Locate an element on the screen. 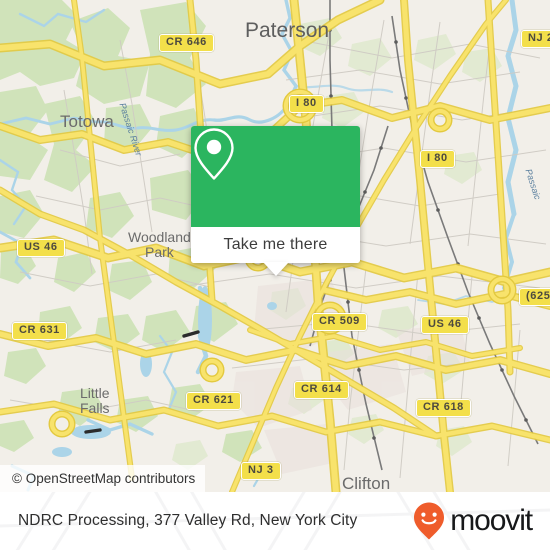  road-shield-i-80-north: I 80 is located at coordinates (306, 104).